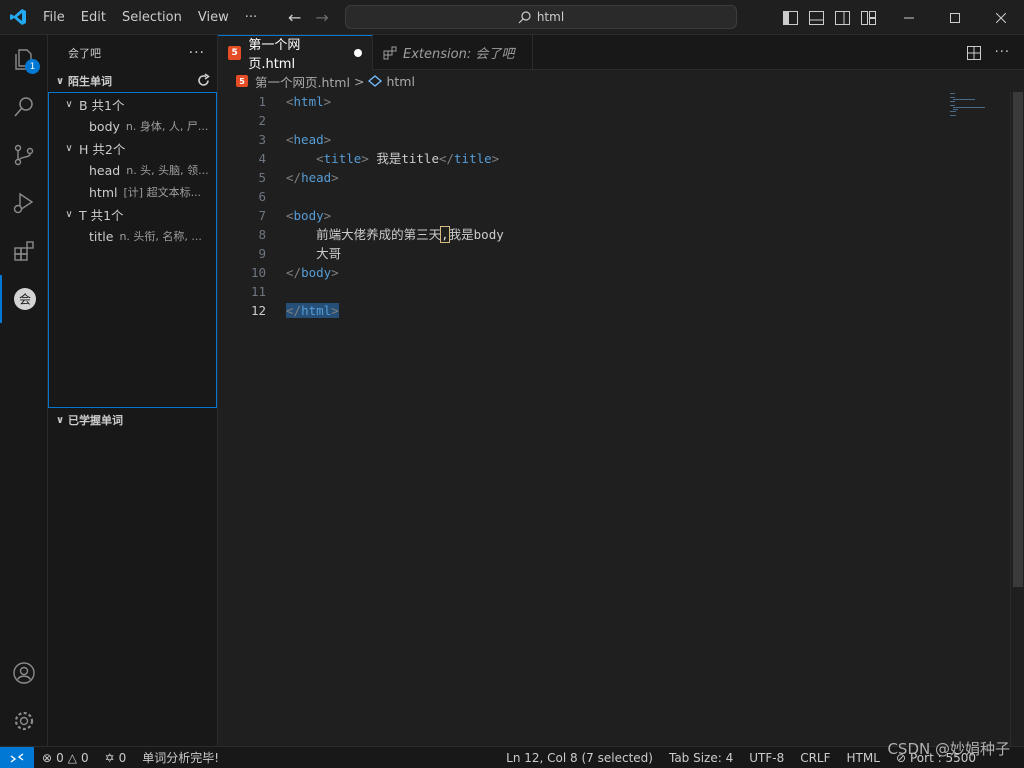 The image size is (1024, 768). What do you see at coordinates (1018, 339) in the screenshot?
I see `scrollbar-thumb` at bounding box center [1018, 339].